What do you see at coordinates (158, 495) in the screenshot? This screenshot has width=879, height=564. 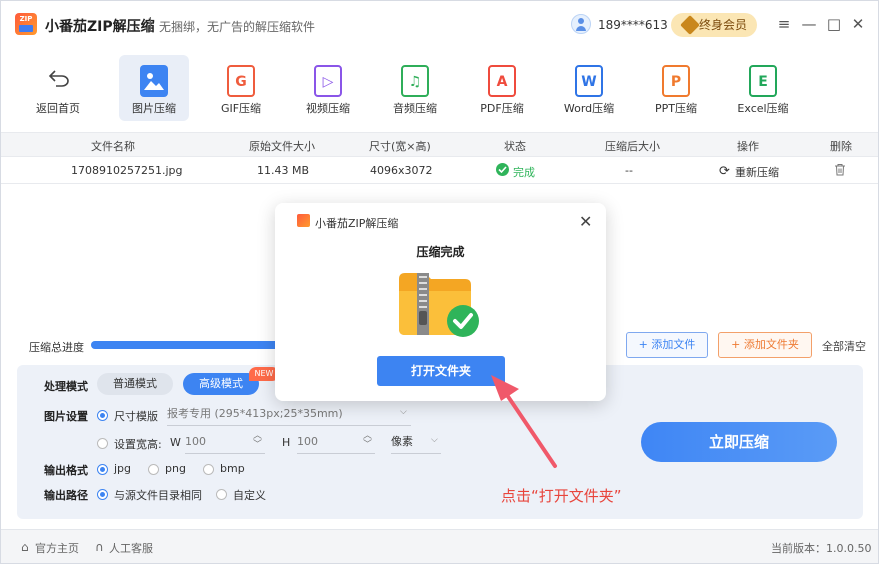 I see `path-same-label: 与源文件目录相同` at bounding box center [158, 495].